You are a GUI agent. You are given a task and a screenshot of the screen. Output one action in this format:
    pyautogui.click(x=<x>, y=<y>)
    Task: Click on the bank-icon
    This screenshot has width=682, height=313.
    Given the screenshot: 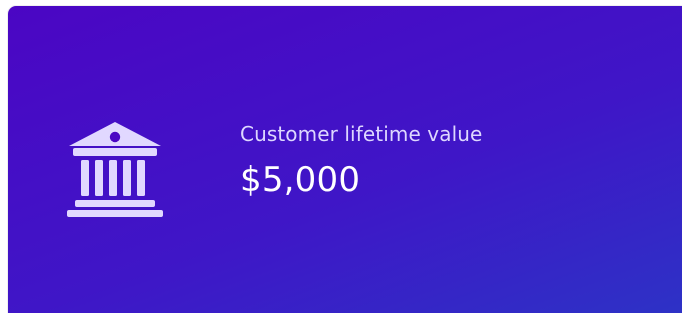 What is the action you would take?
    pyautogui.click(x=115, y=168)
    